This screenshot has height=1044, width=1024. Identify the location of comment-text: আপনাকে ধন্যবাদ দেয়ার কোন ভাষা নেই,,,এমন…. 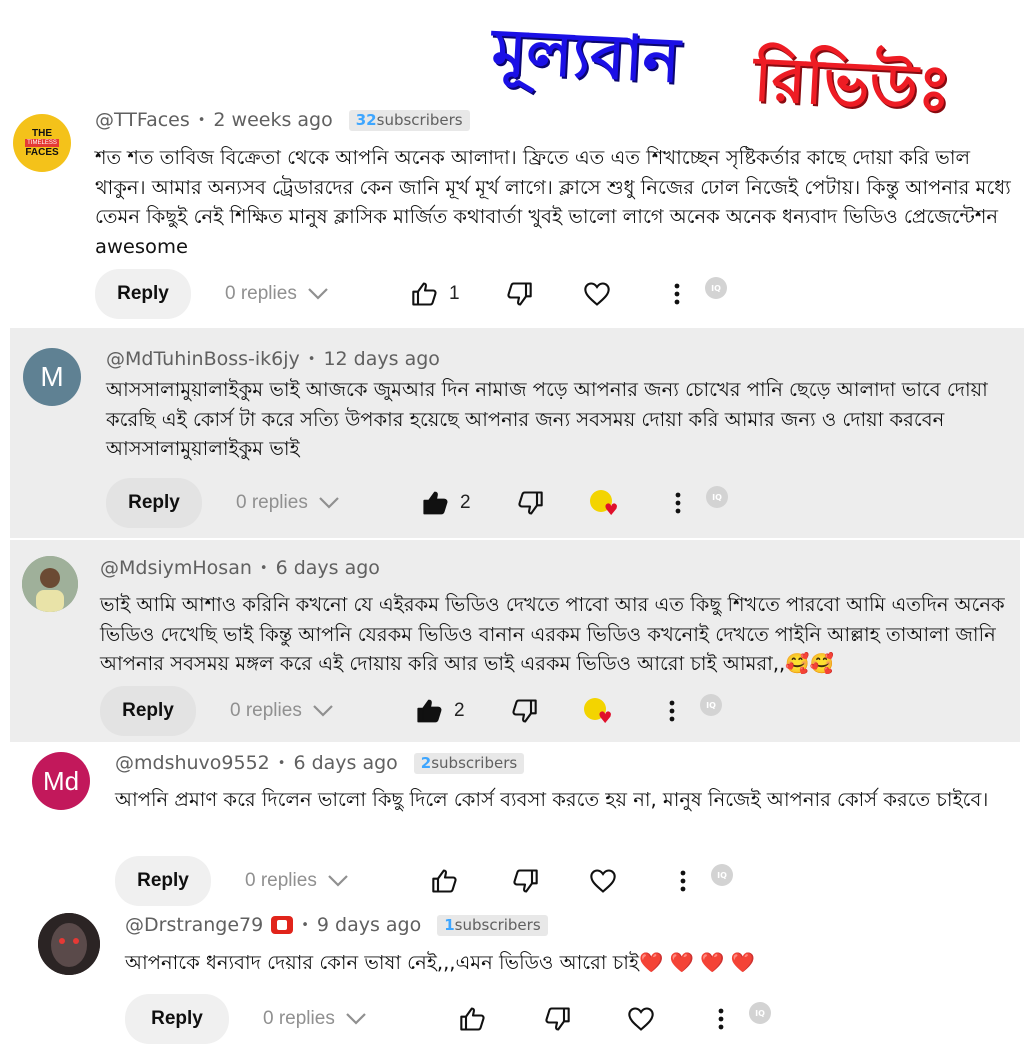
(440, 962).